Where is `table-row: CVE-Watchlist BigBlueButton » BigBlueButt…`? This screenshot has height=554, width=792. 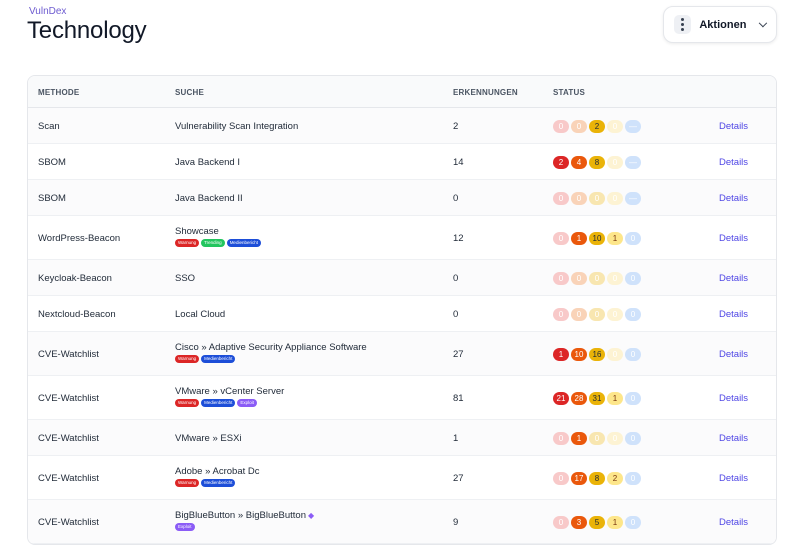 table-row: CVE-Watchlist BigBlueButton » BigBlueButt… is located at coordinates (402, 522).